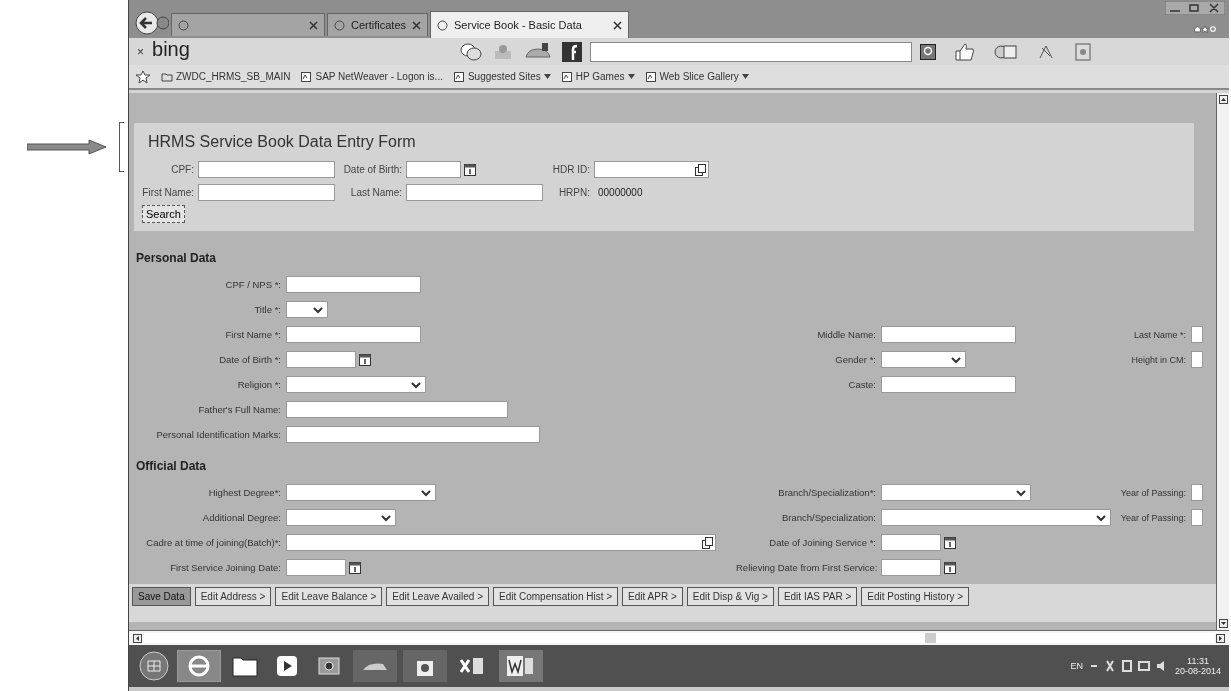 The height and width of the screenshot is (691, 1231). Describe the element at coordinates (826, 492) in the screenshot. I see `field-label: Branch/Specialization*:` at that location.